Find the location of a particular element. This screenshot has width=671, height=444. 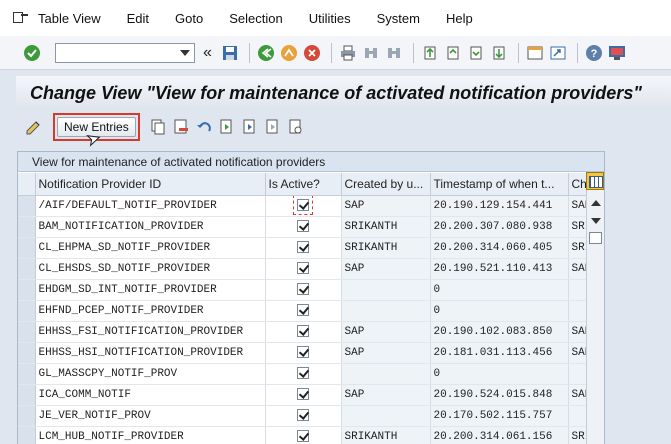

column-header-provider-id: Notification Provider ID is located at coordinates (150, 184).